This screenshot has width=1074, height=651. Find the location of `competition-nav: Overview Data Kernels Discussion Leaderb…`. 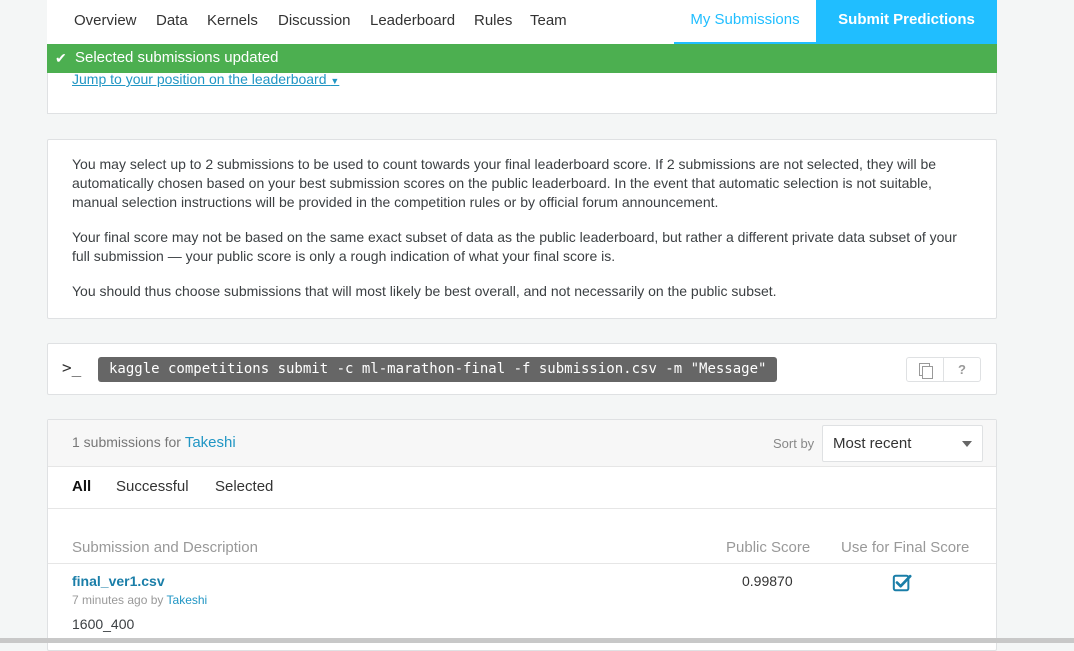

competition-nav: Overview Data Kernels Discussion Leaderb… is located at coordinates (522, 22).